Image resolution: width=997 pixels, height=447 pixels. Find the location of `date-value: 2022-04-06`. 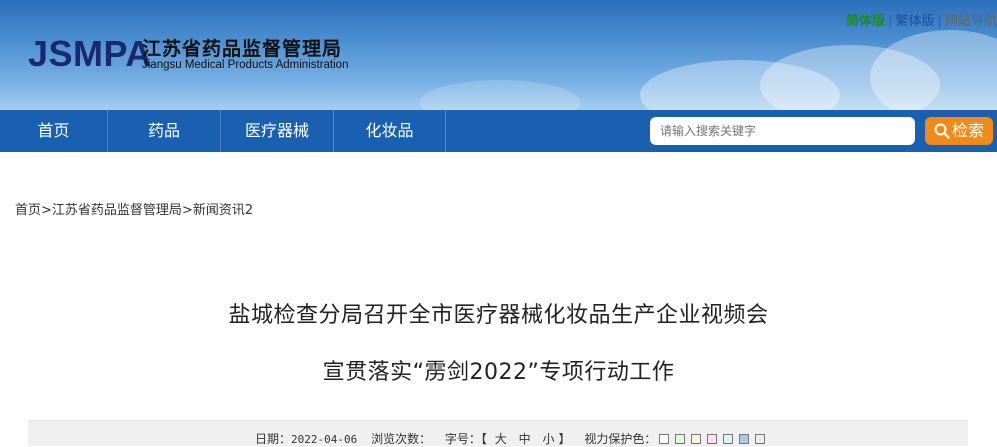

date-value: 2022-04-06 is located at coordinates (324, 439).